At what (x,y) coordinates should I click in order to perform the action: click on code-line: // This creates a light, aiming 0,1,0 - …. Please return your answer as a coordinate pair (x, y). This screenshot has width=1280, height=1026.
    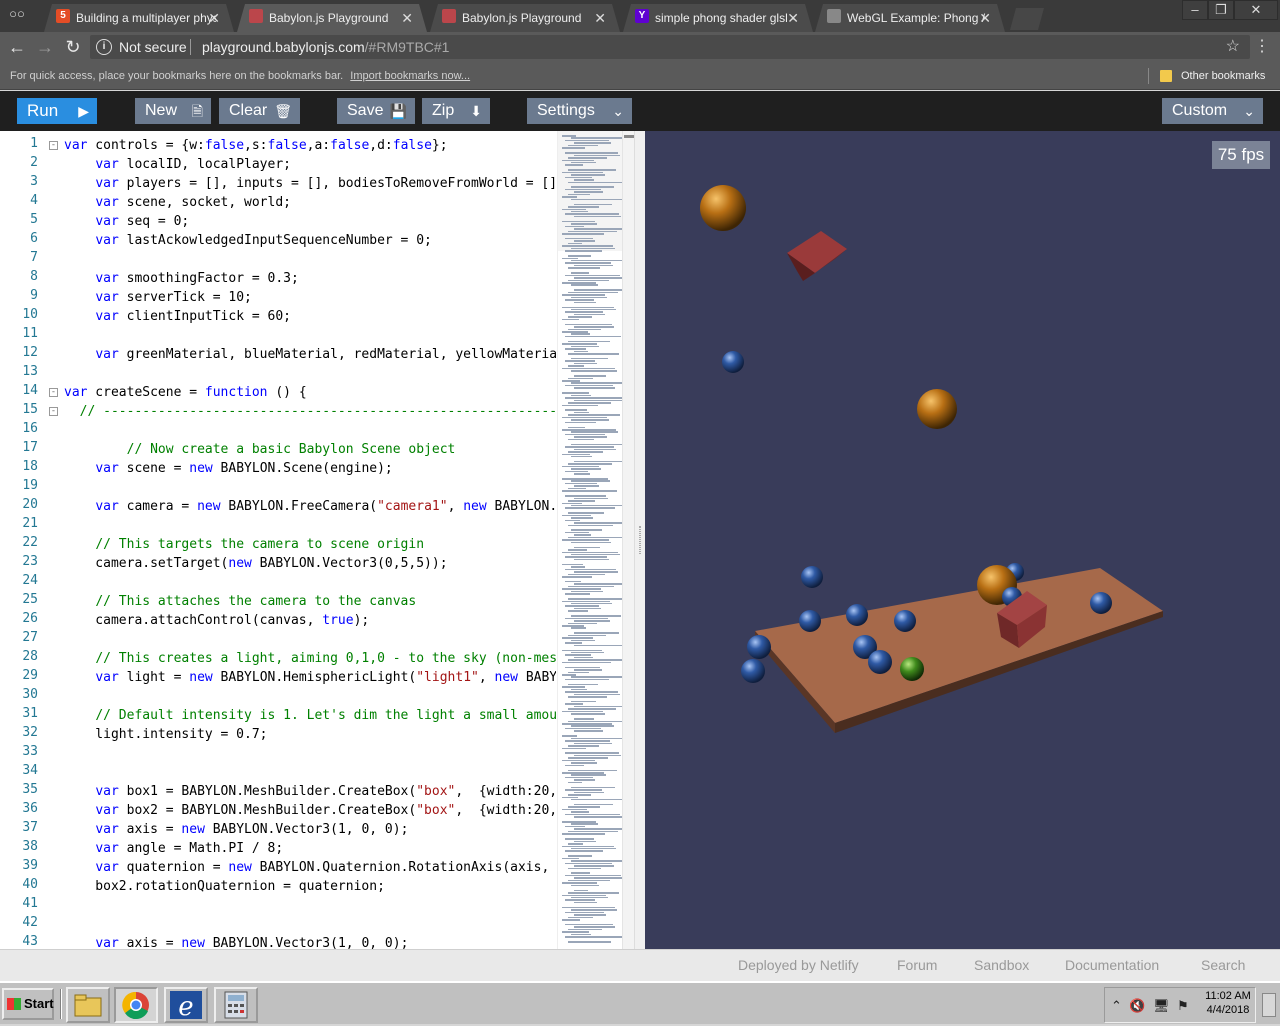
    Looking at the image, I should click on (310, 658).